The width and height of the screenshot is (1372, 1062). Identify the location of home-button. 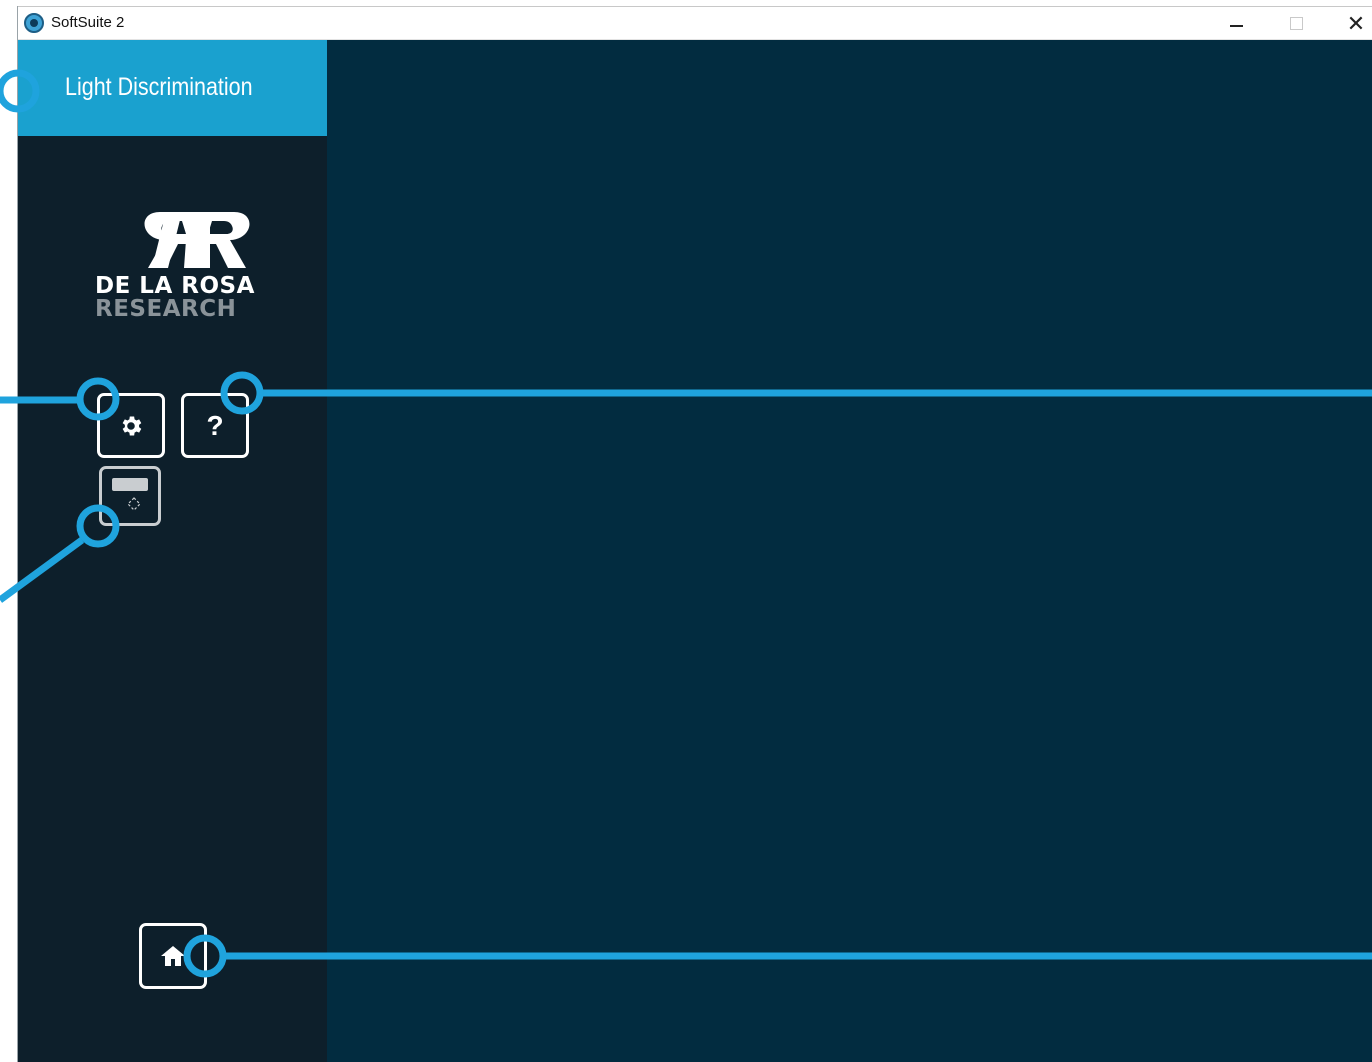
(173, 956).